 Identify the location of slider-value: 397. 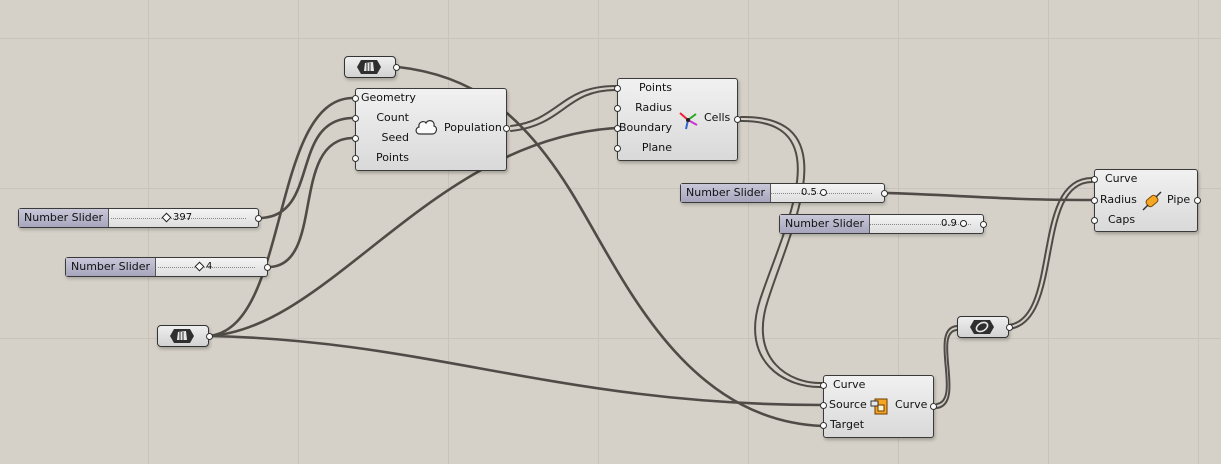
(183, 217).